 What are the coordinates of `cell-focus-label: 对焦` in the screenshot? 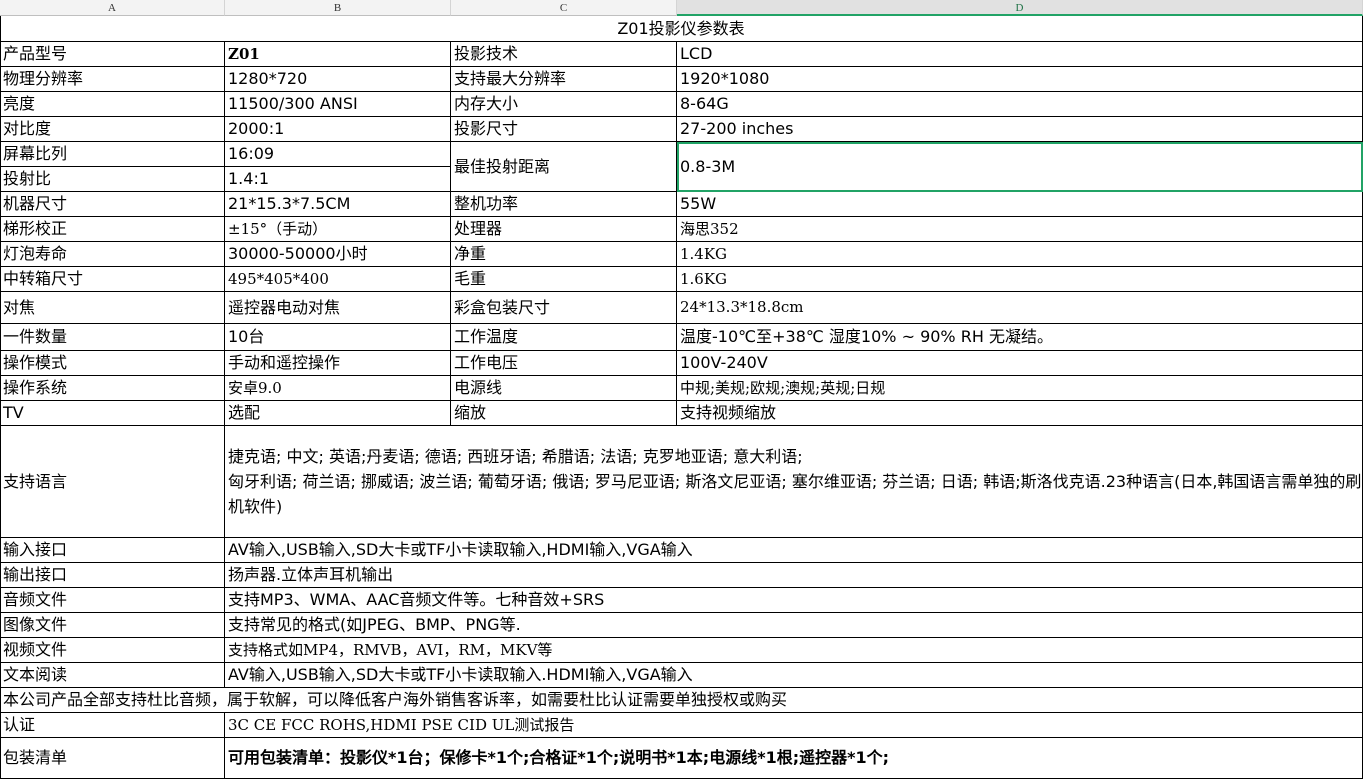 It's located at (112, 308).